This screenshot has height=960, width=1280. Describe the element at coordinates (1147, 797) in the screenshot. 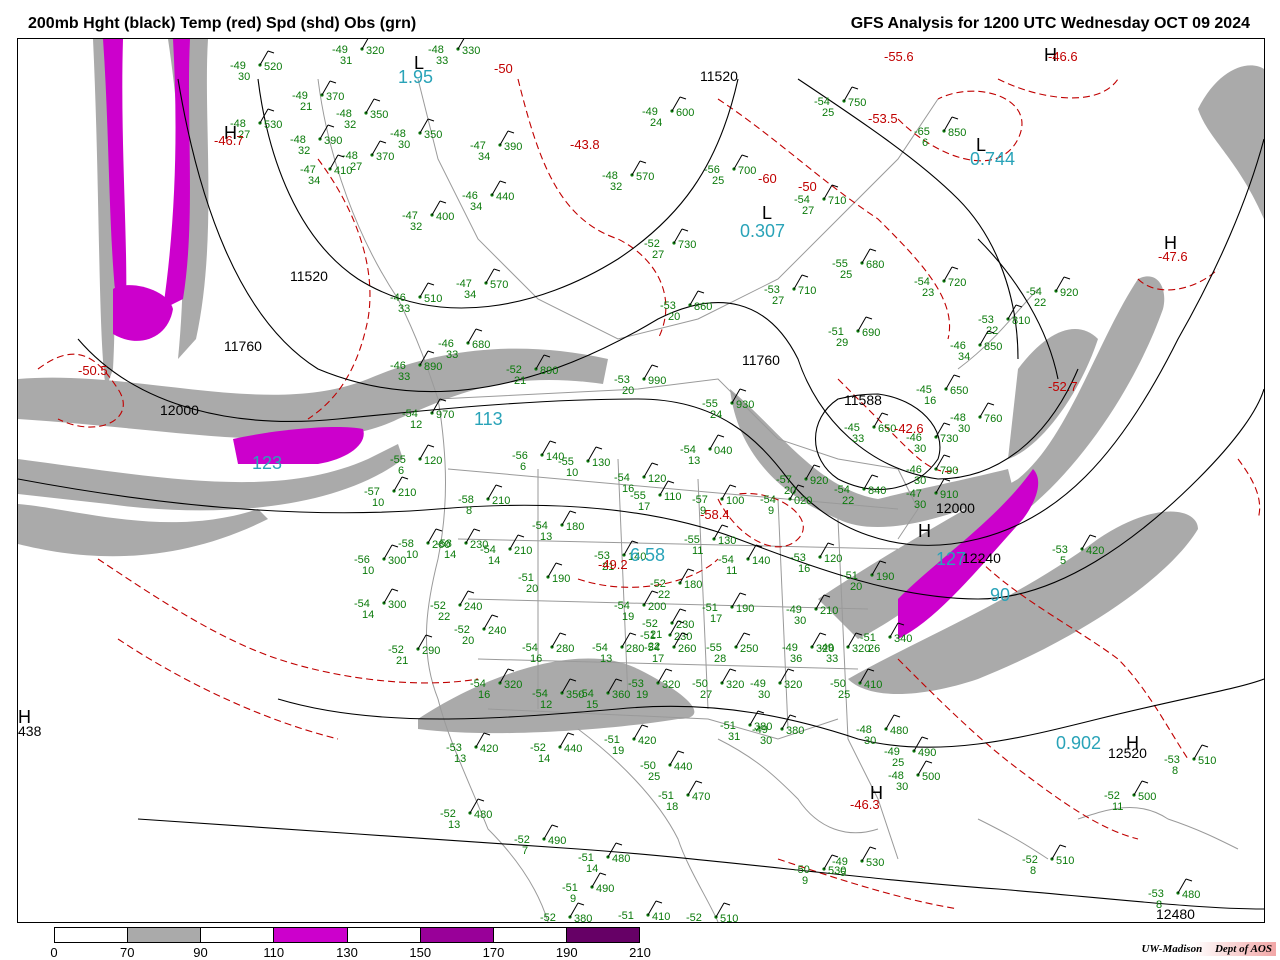

I see `obs-height: 500` at that location.